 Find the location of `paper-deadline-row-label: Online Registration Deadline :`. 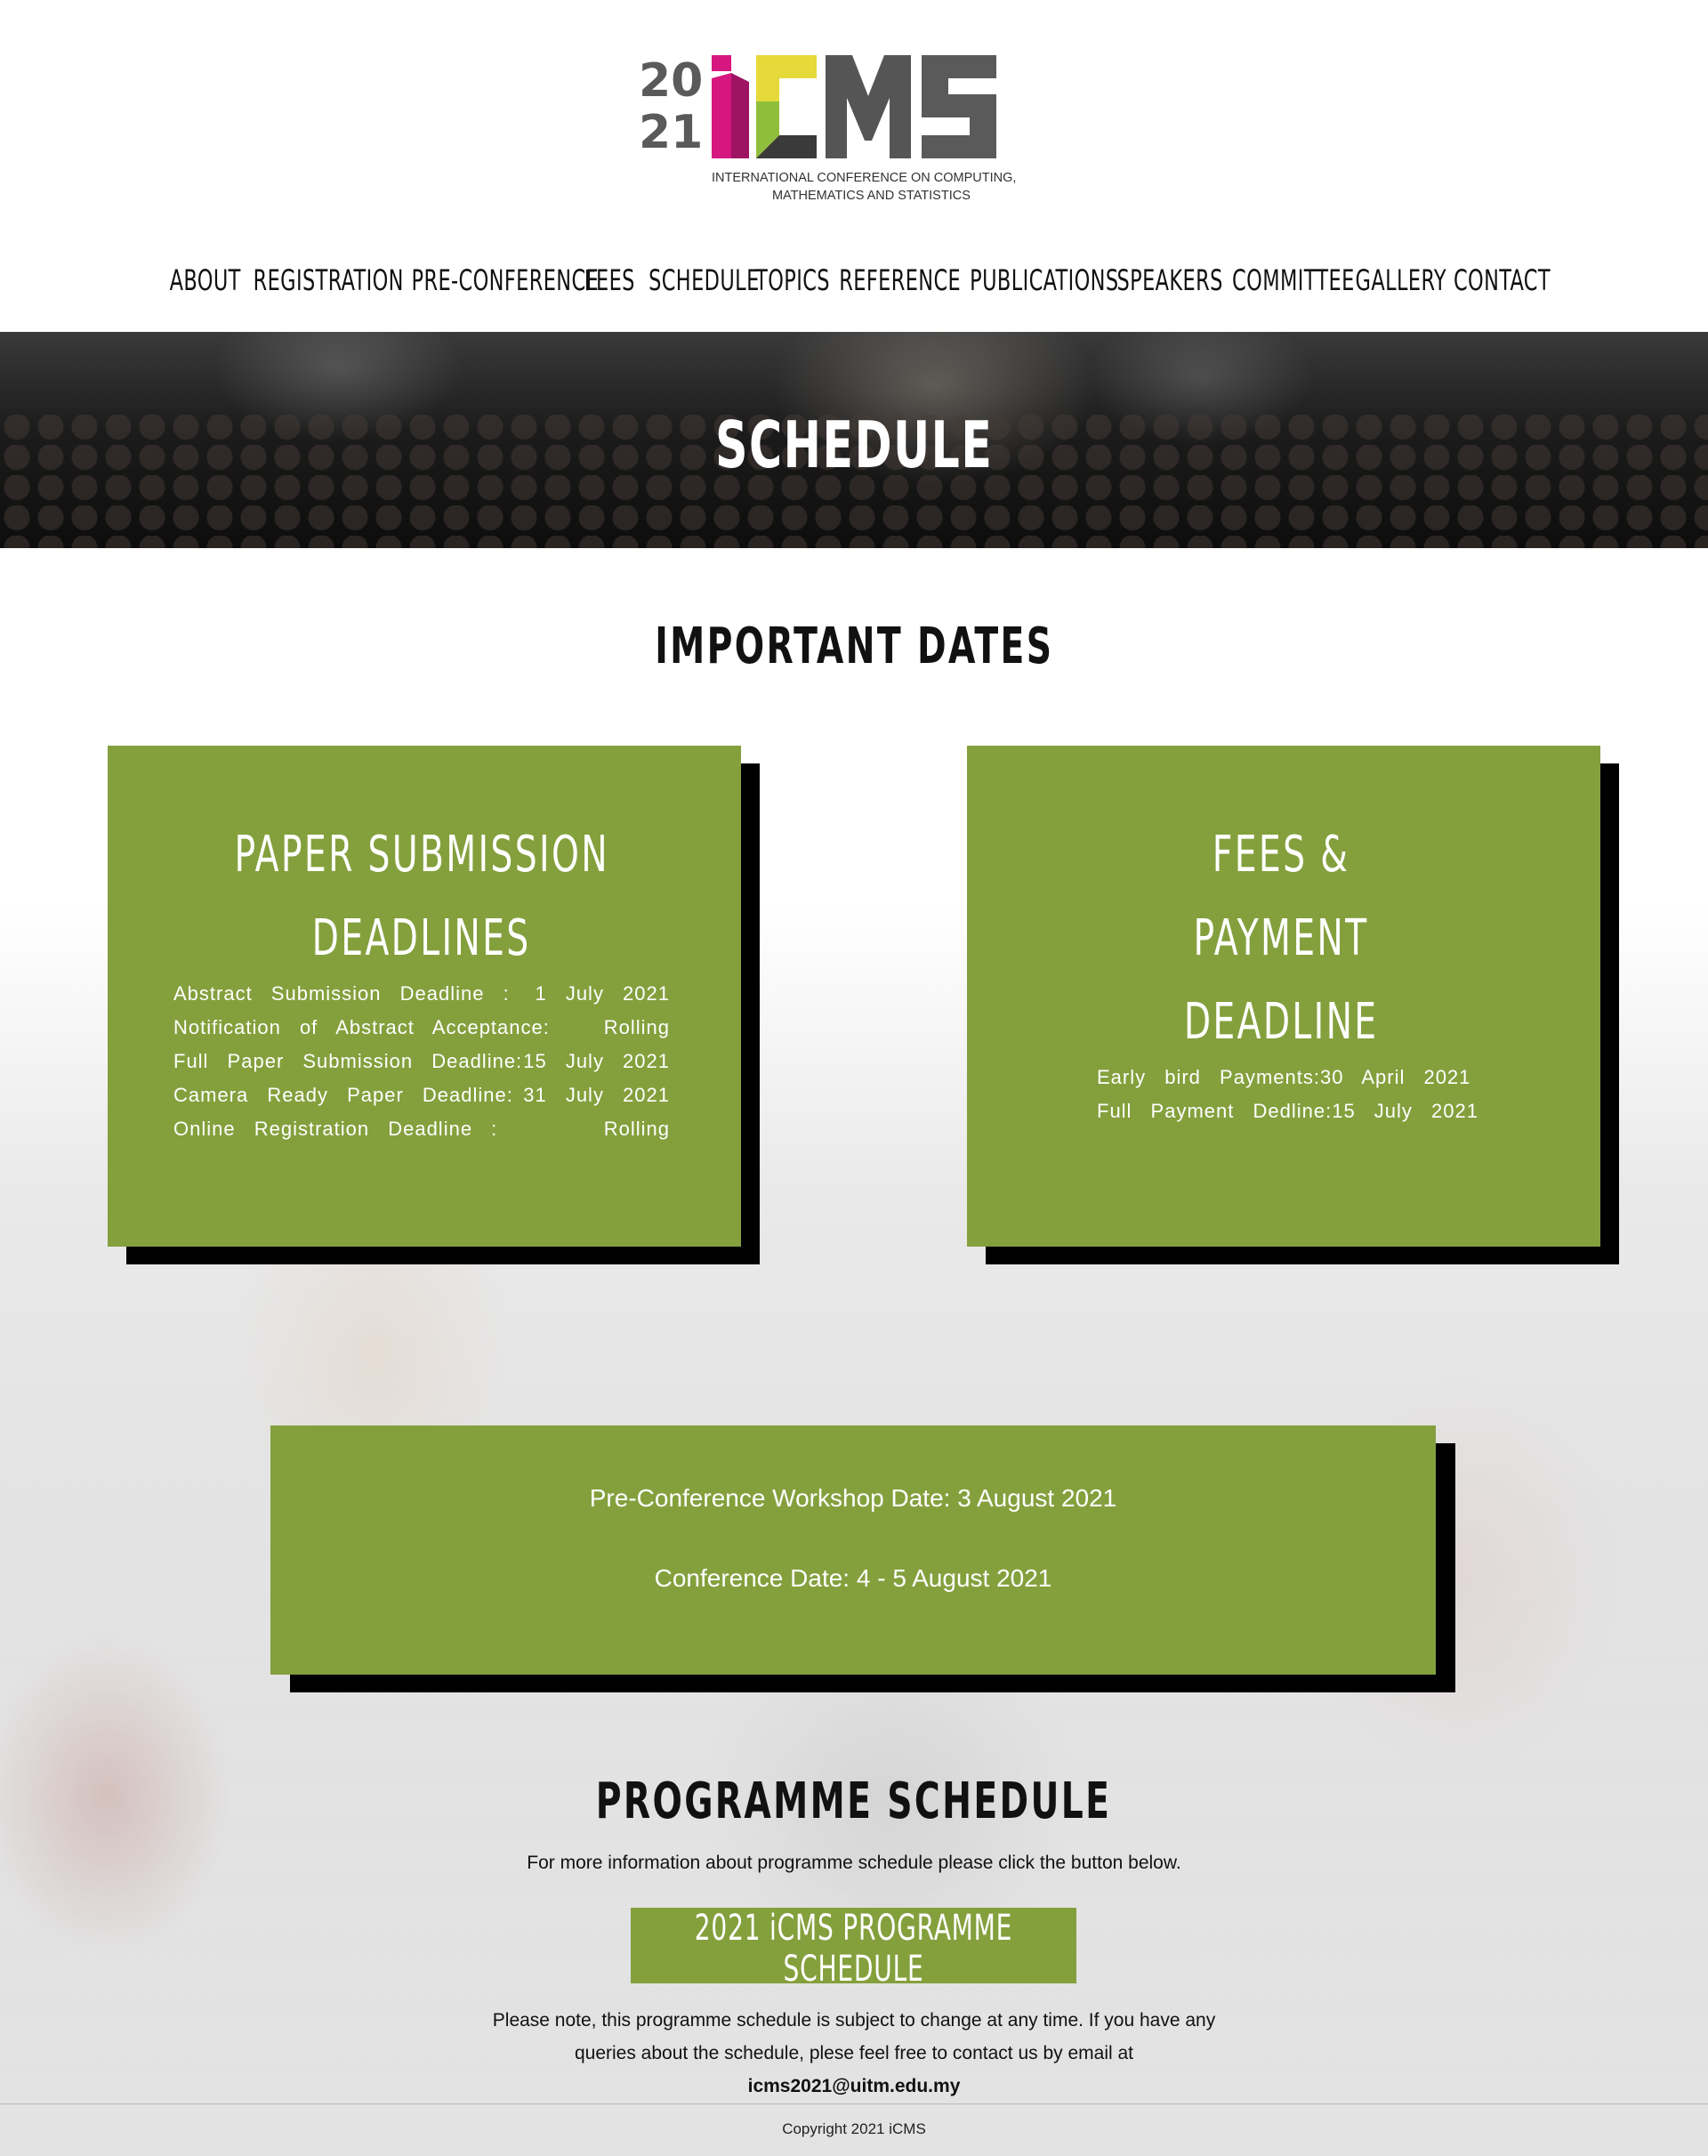

paper-deadline-row-label: Online Registration Deadline : is located at coordinates (335, 1129).